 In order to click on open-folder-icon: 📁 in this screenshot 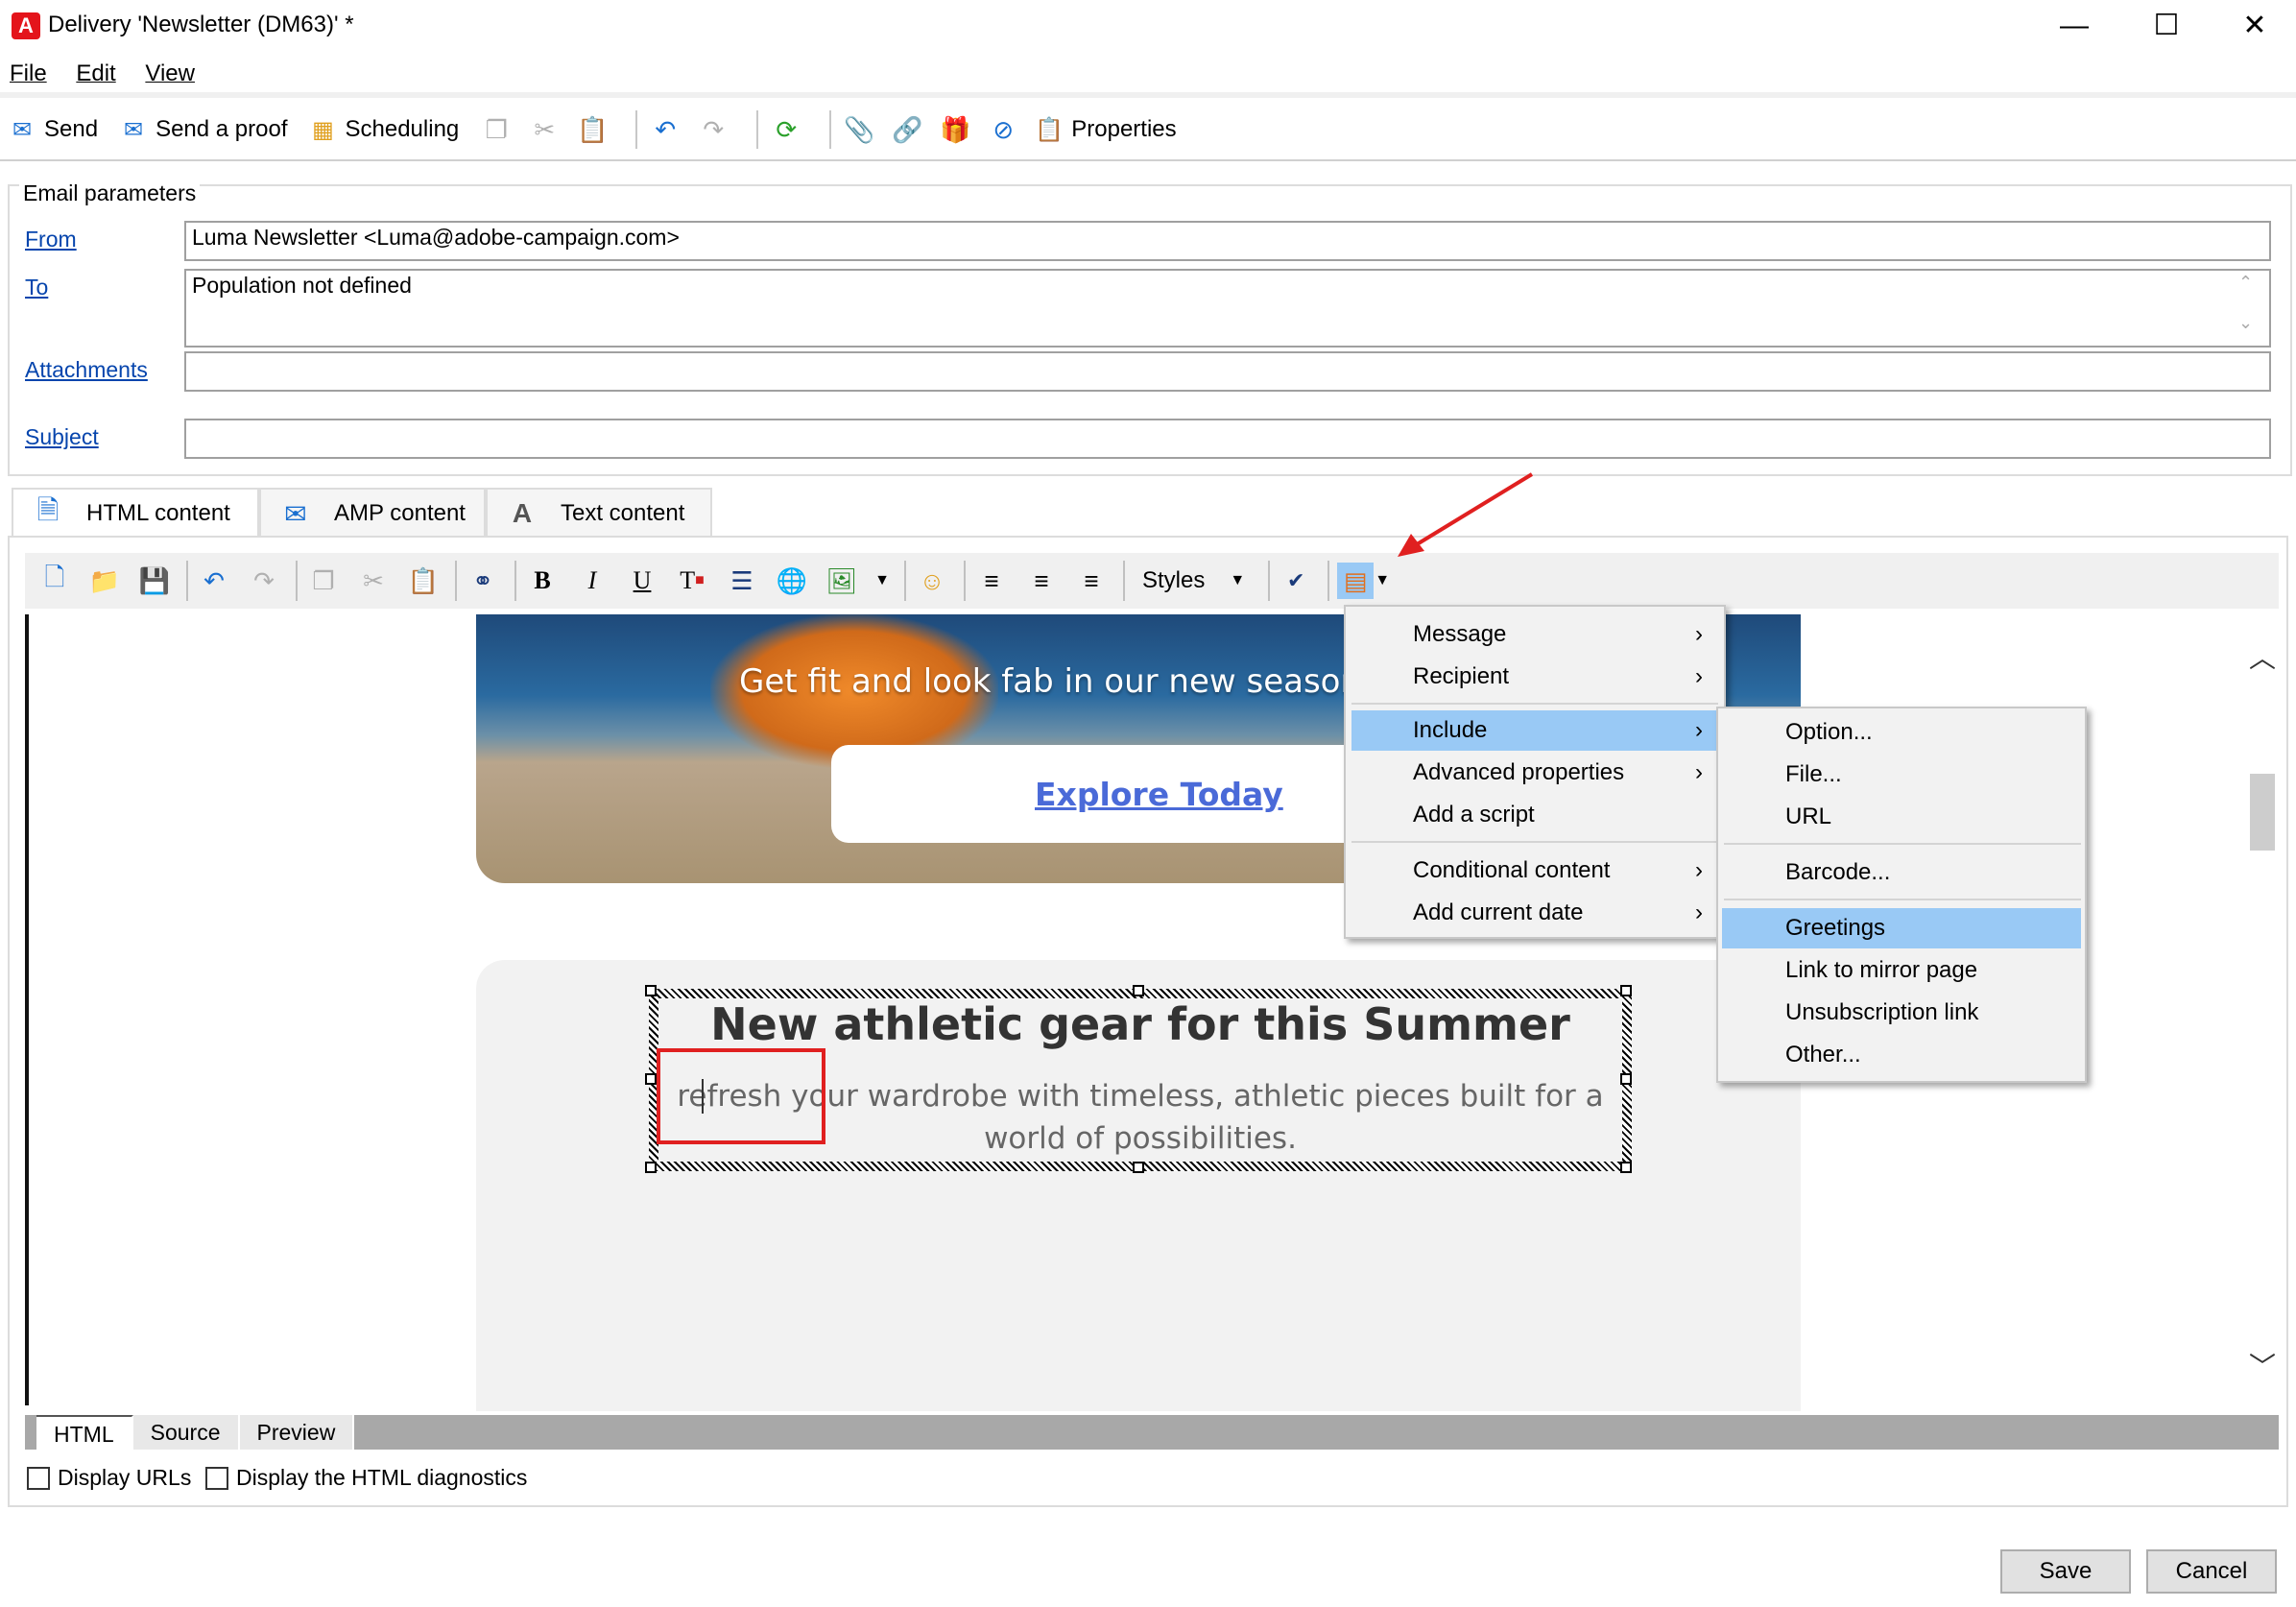, I will do `click(105, 581)`.